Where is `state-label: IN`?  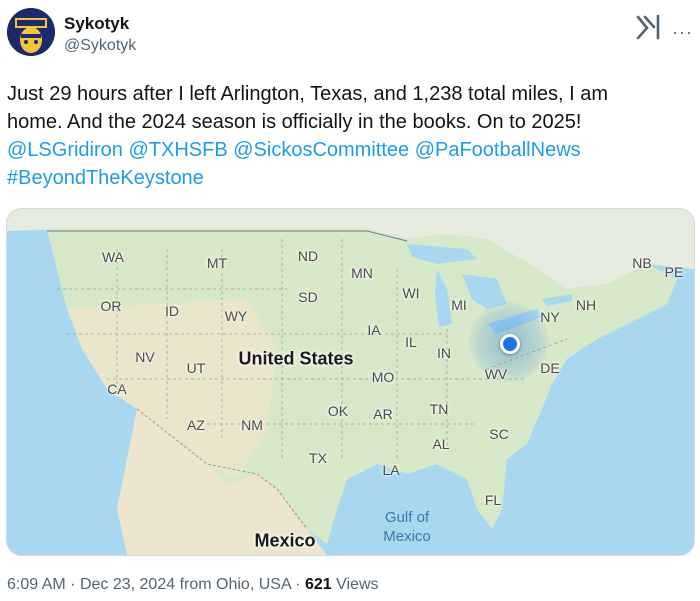 state-label: IN is located at coordinates (444, 353).